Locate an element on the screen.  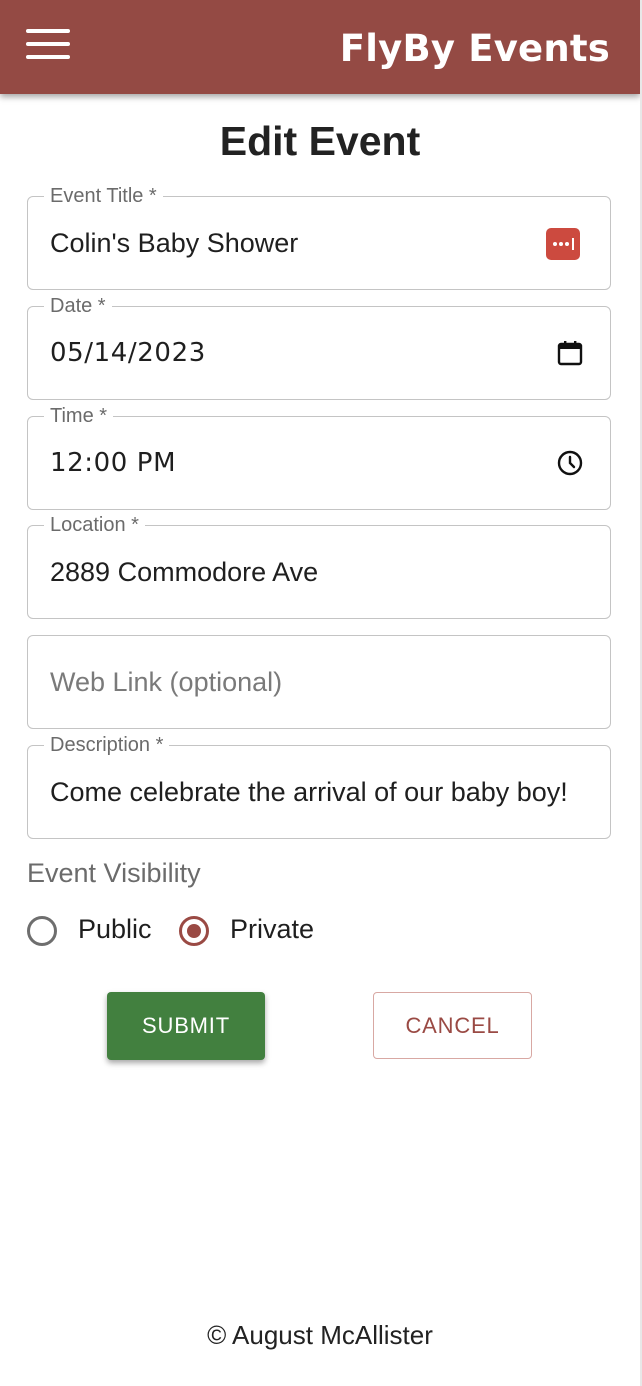
web-link-placeholder: Web Link (optional) is located at coordinates (166, 682).